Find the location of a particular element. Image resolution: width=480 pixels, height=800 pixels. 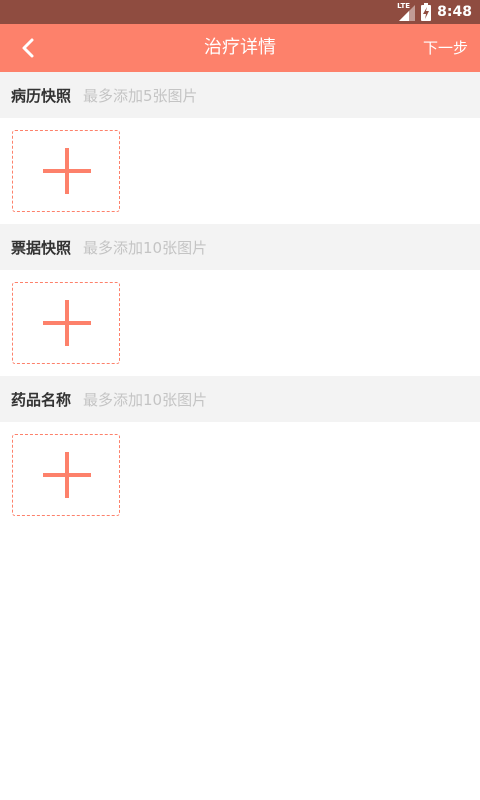

section-title: 药品名称 is located at coordinates (41, 399).